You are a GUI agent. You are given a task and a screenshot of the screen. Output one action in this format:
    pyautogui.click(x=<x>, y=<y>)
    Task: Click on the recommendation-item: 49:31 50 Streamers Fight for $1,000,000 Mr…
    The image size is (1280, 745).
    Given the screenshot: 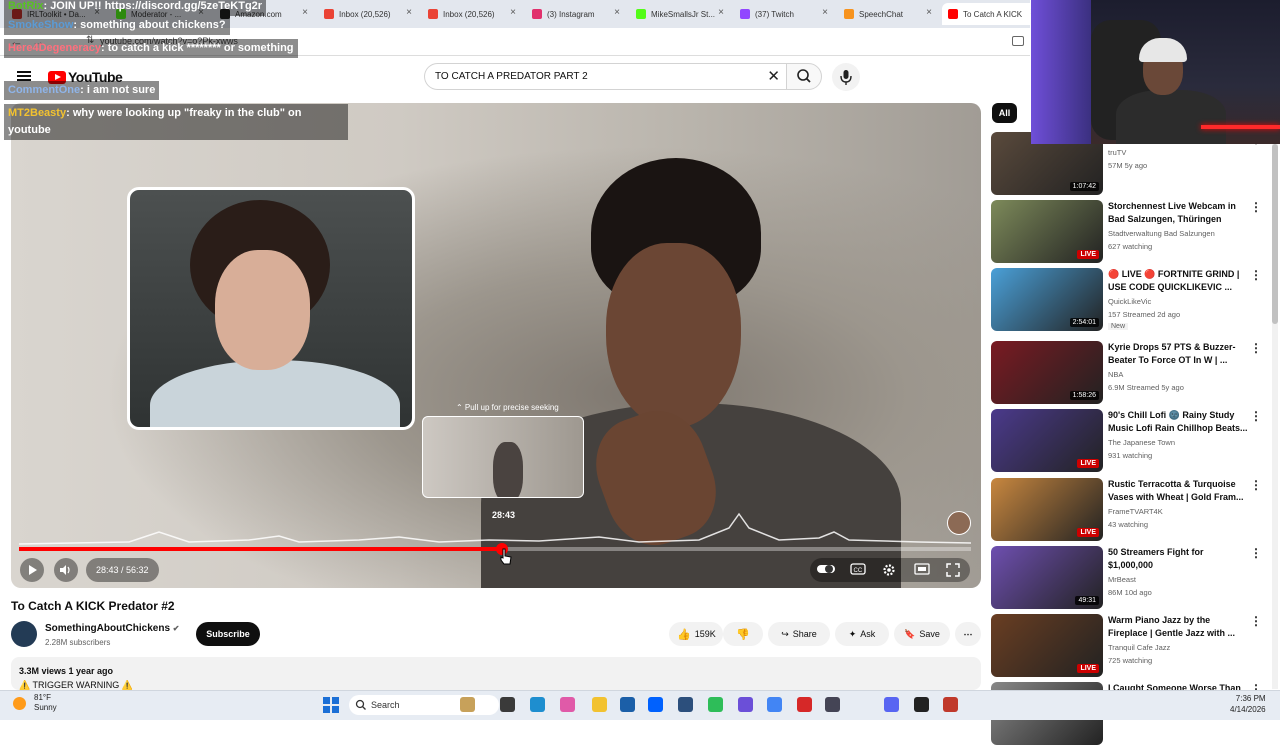 What is the action you would take?
    pyautogui.click(x=1131, y=577)
    